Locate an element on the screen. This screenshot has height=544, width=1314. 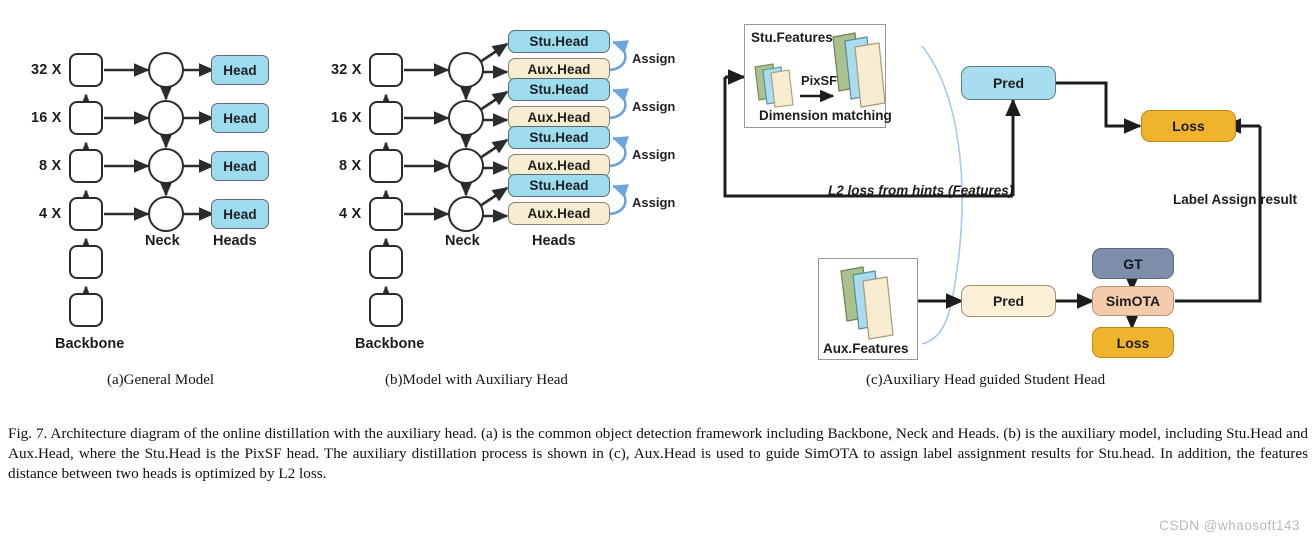
label-assign-result-label: Label Assign result is located at coordinates (1235, 199).